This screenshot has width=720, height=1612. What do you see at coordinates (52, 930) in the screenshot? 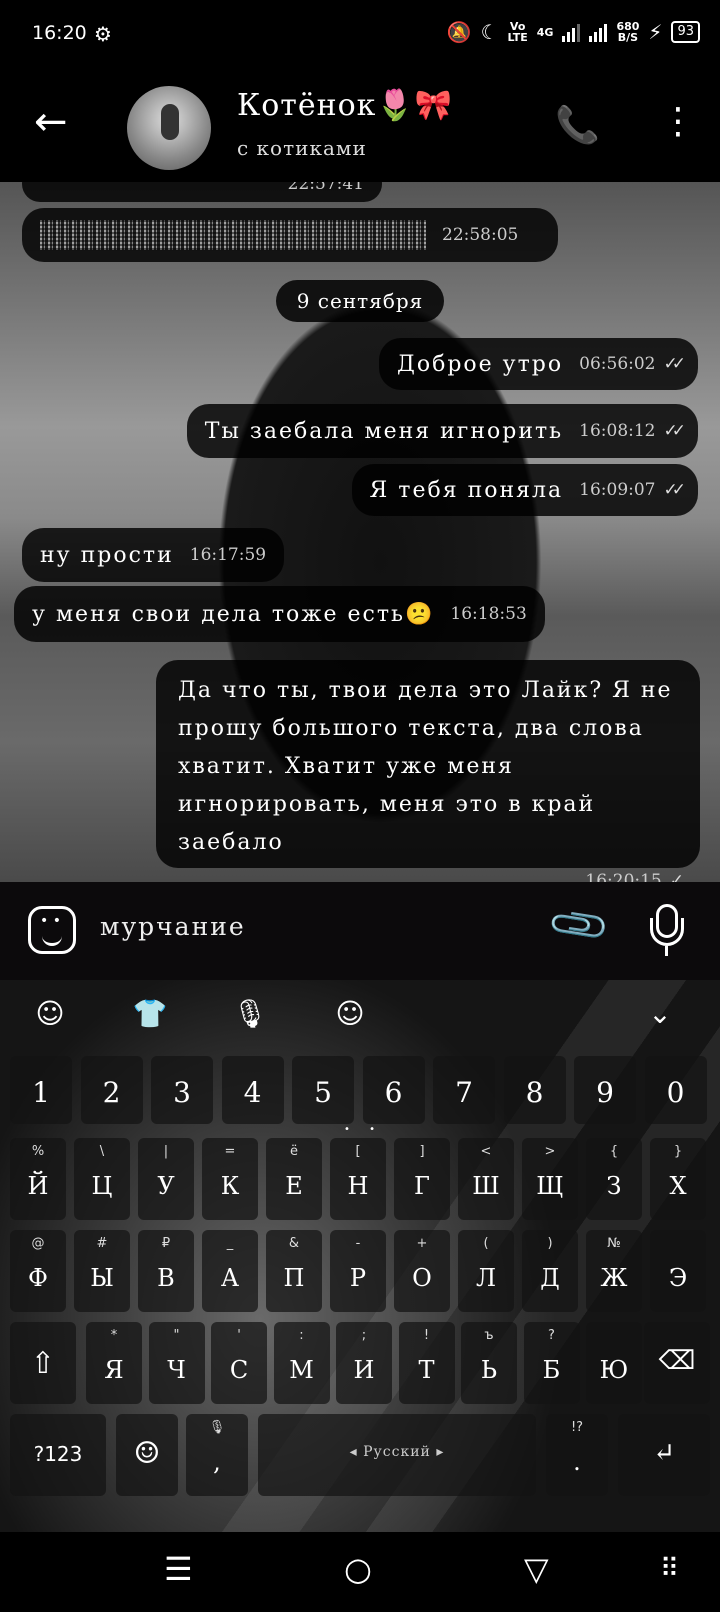
I see `sticker-icon` at bounding box center [52, 930].